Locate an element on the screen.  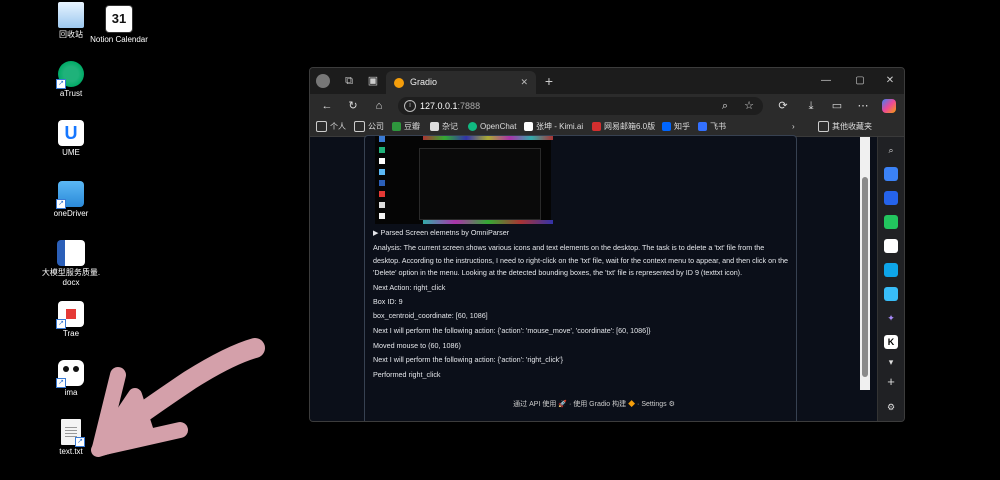
desktop-icon-docx: 大模型服务质量.docx is located at coordinates (71, 264).